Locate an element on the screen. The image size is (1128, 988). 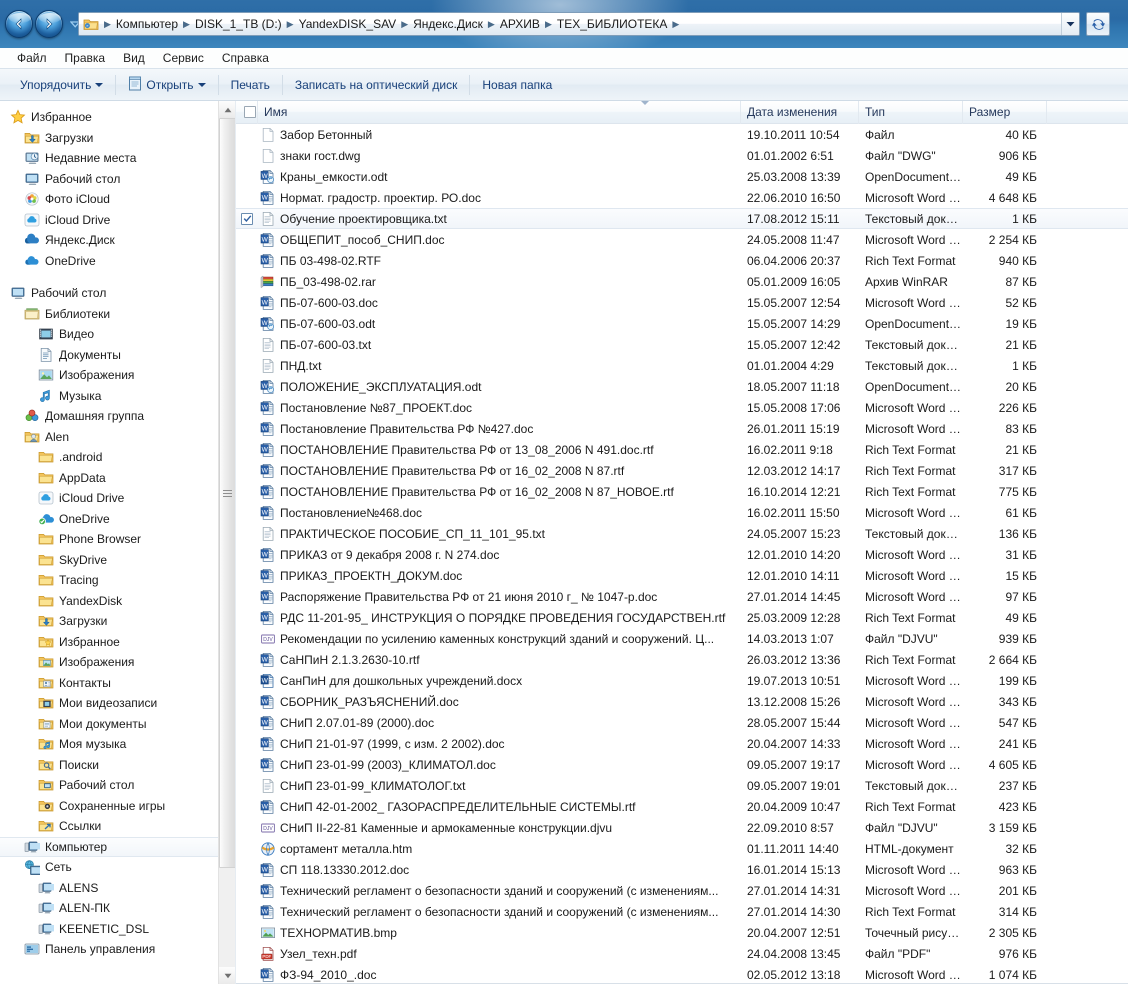
file-name: Забор Бетонный is located at coordinates (509, 135).